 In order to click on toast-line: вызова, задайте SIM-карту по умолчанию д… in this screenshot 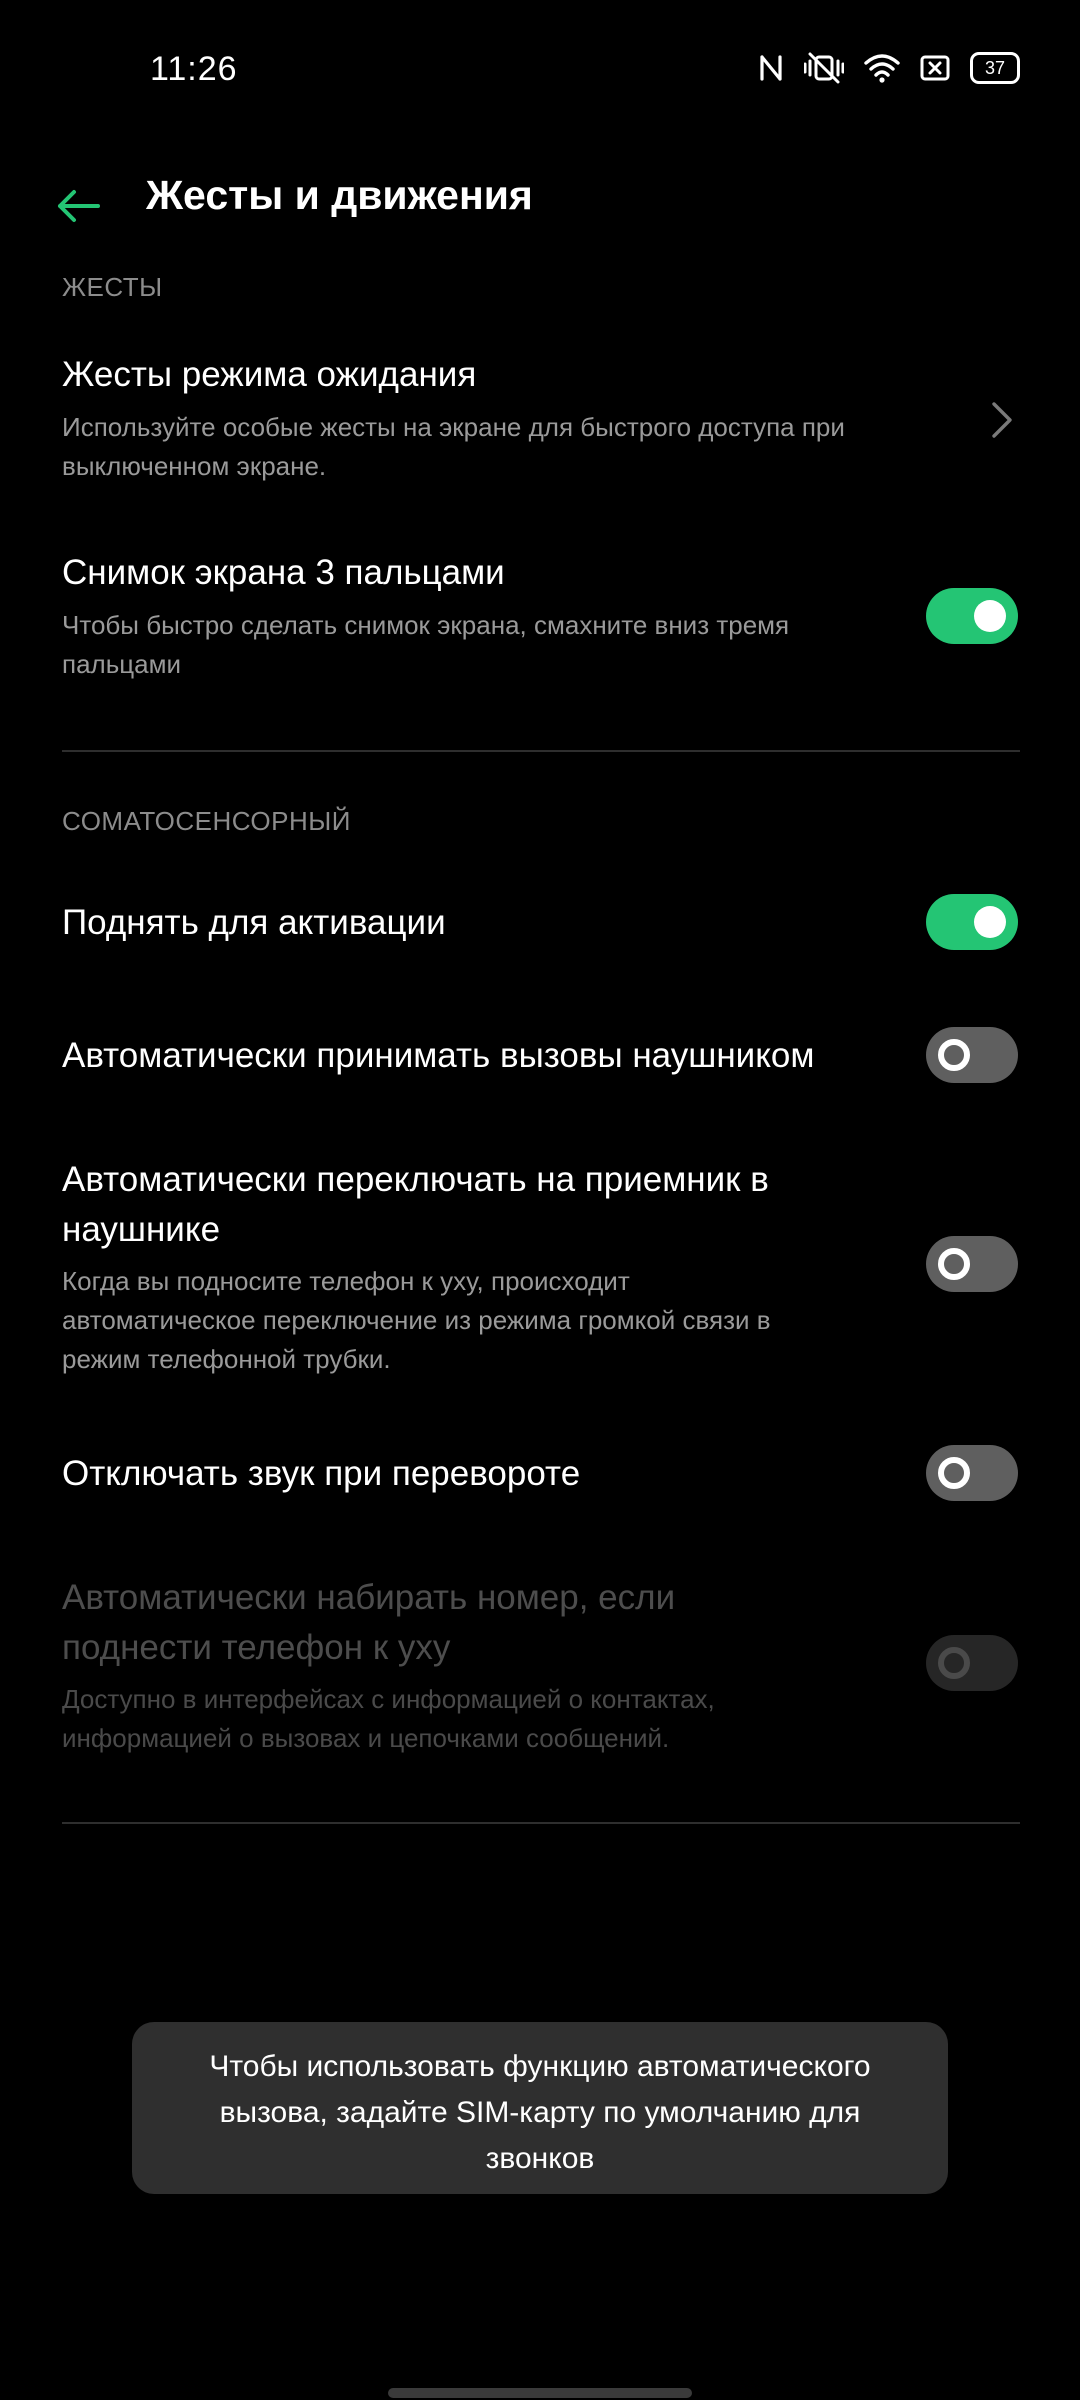, I will do `click(540, 2112)`.